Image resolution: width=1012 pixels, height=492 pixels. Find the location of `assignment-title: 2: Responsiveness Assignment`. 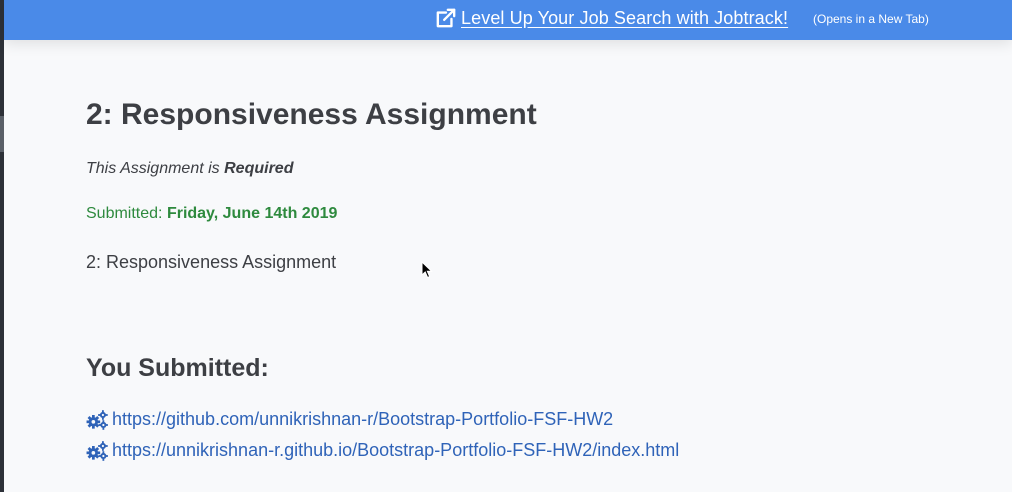

assignment-title: 2: Responsiveness Assignment is located at coordinates (311, 114).